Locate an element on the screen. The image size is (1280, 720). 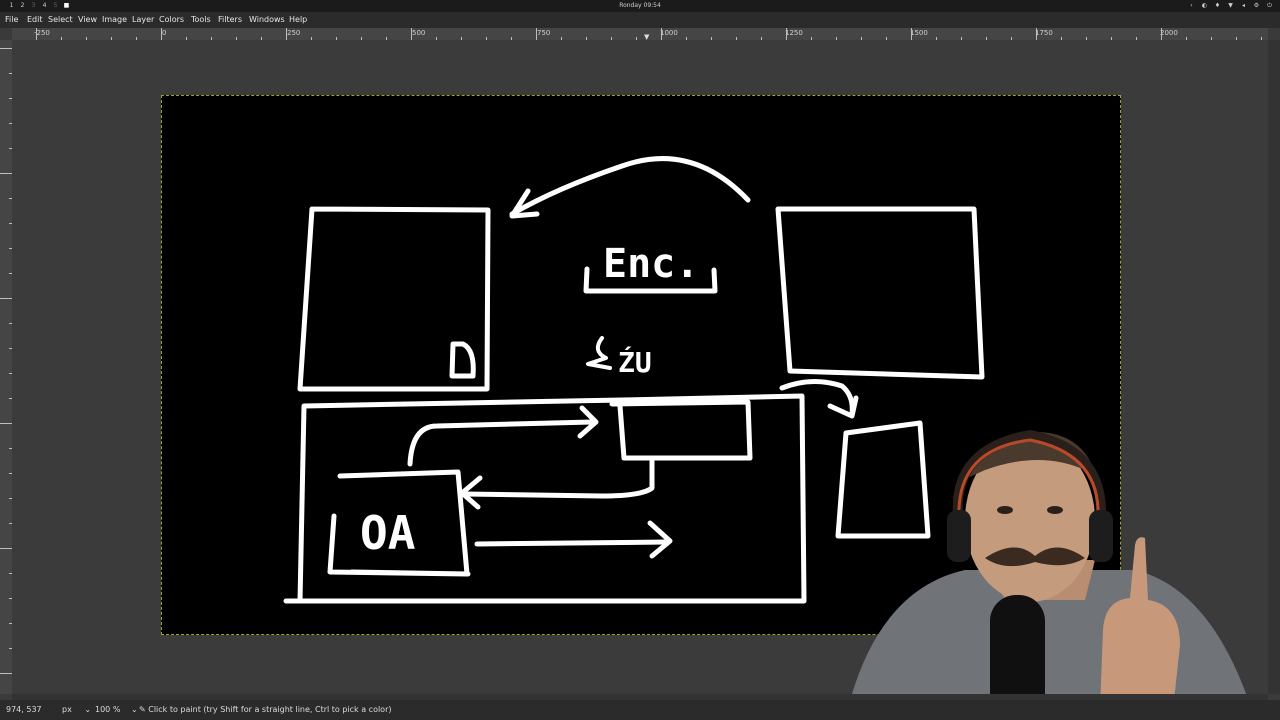
ruler-label: 1750 is located at coordinates (1044, 33).